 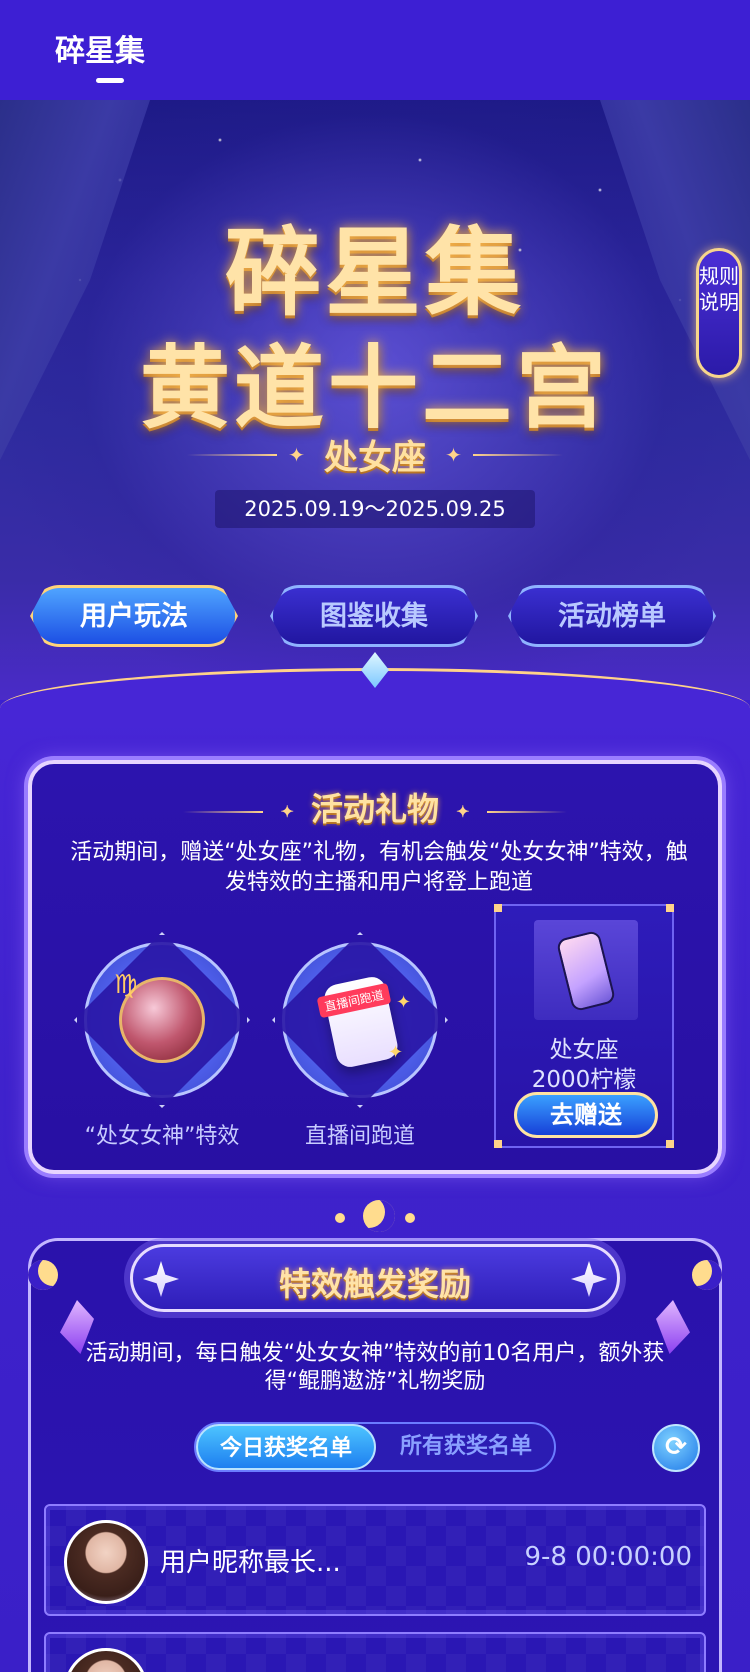 I want to click on award-time: 9-8 00:00:00, so click(x=608, y=1557).